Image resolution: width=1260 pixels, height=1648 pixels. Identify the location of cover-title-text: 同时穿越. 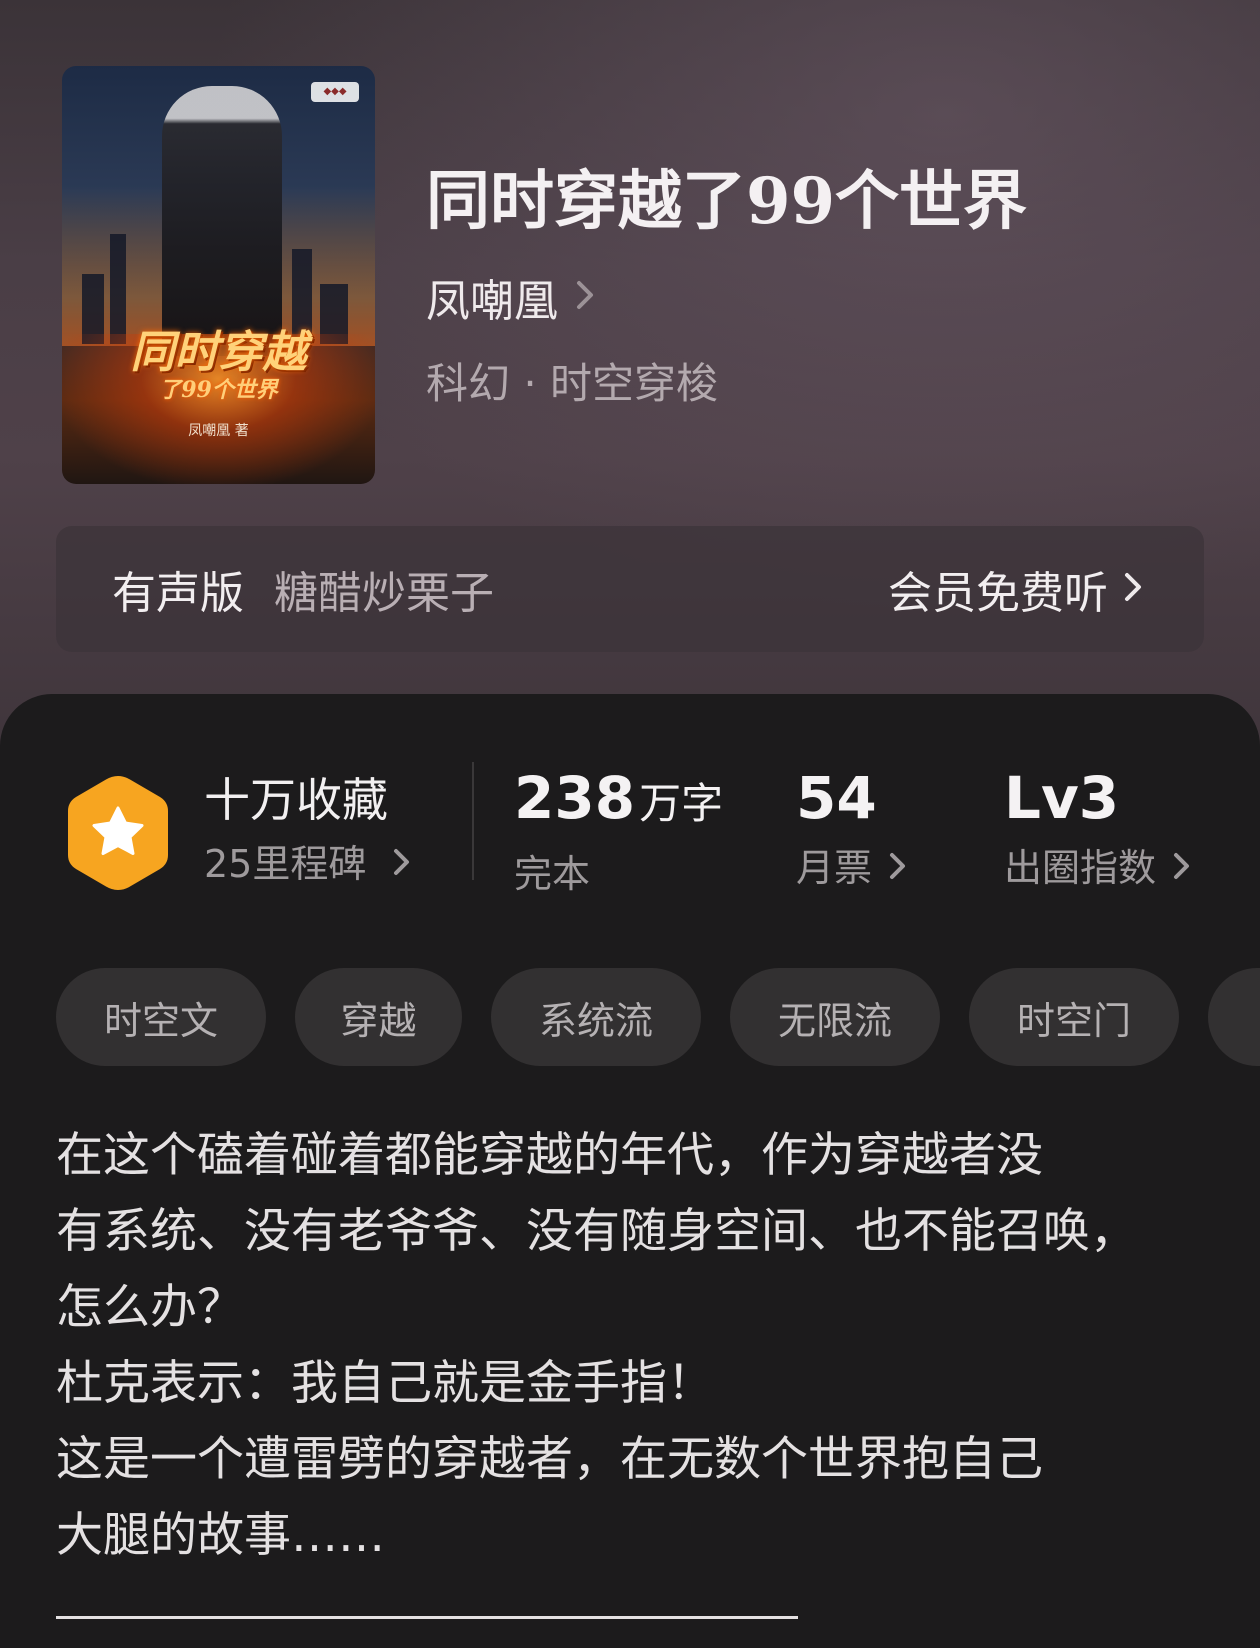
(218, 352).